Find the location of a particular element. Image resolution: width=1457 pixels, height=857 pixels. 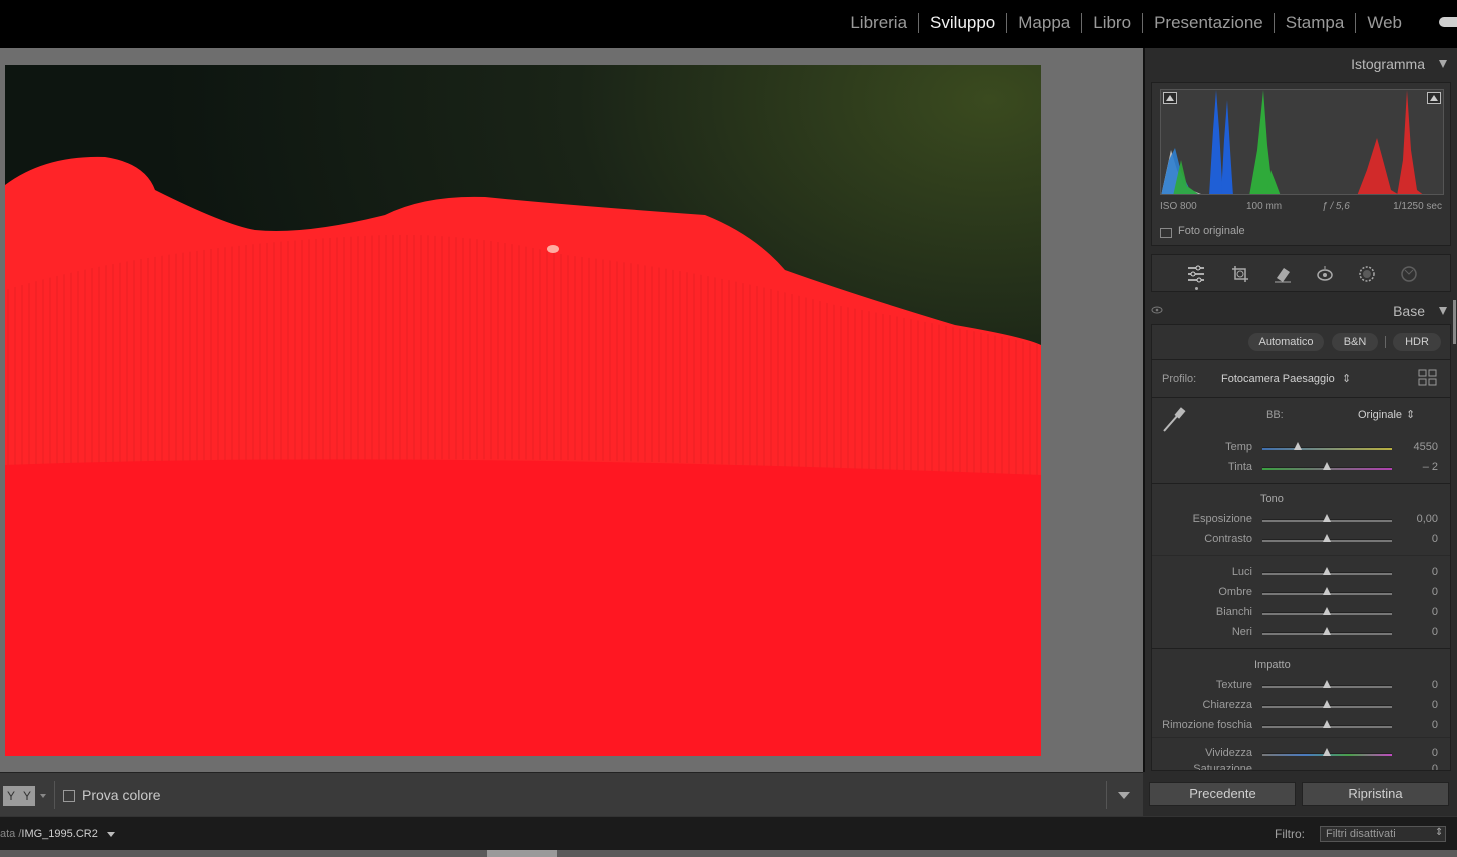

highlight-clipping-icon is located at coordinates (1434, 98).